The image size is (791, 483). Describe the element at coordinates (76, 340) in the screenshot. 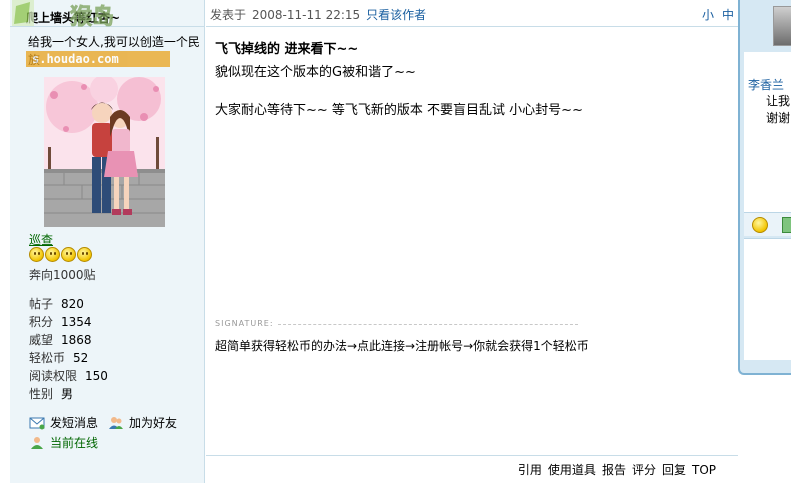

I see `stat-value: 1868` at that location.